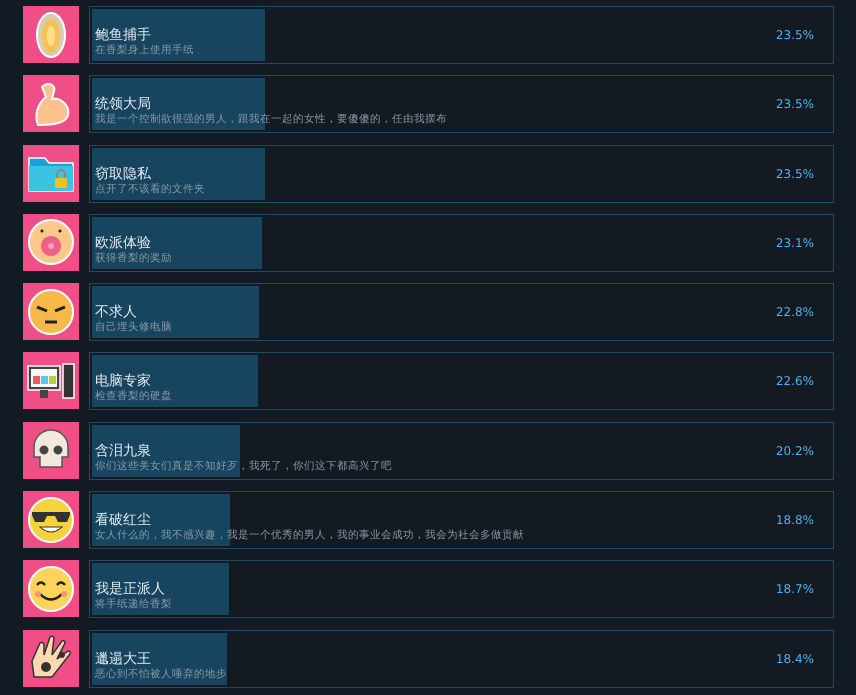 This screenshot has width=856, height=695. Describe the element at coordinates (123, 381) in the screenshot. I see `achievement-title: 电脑专家` at that location.